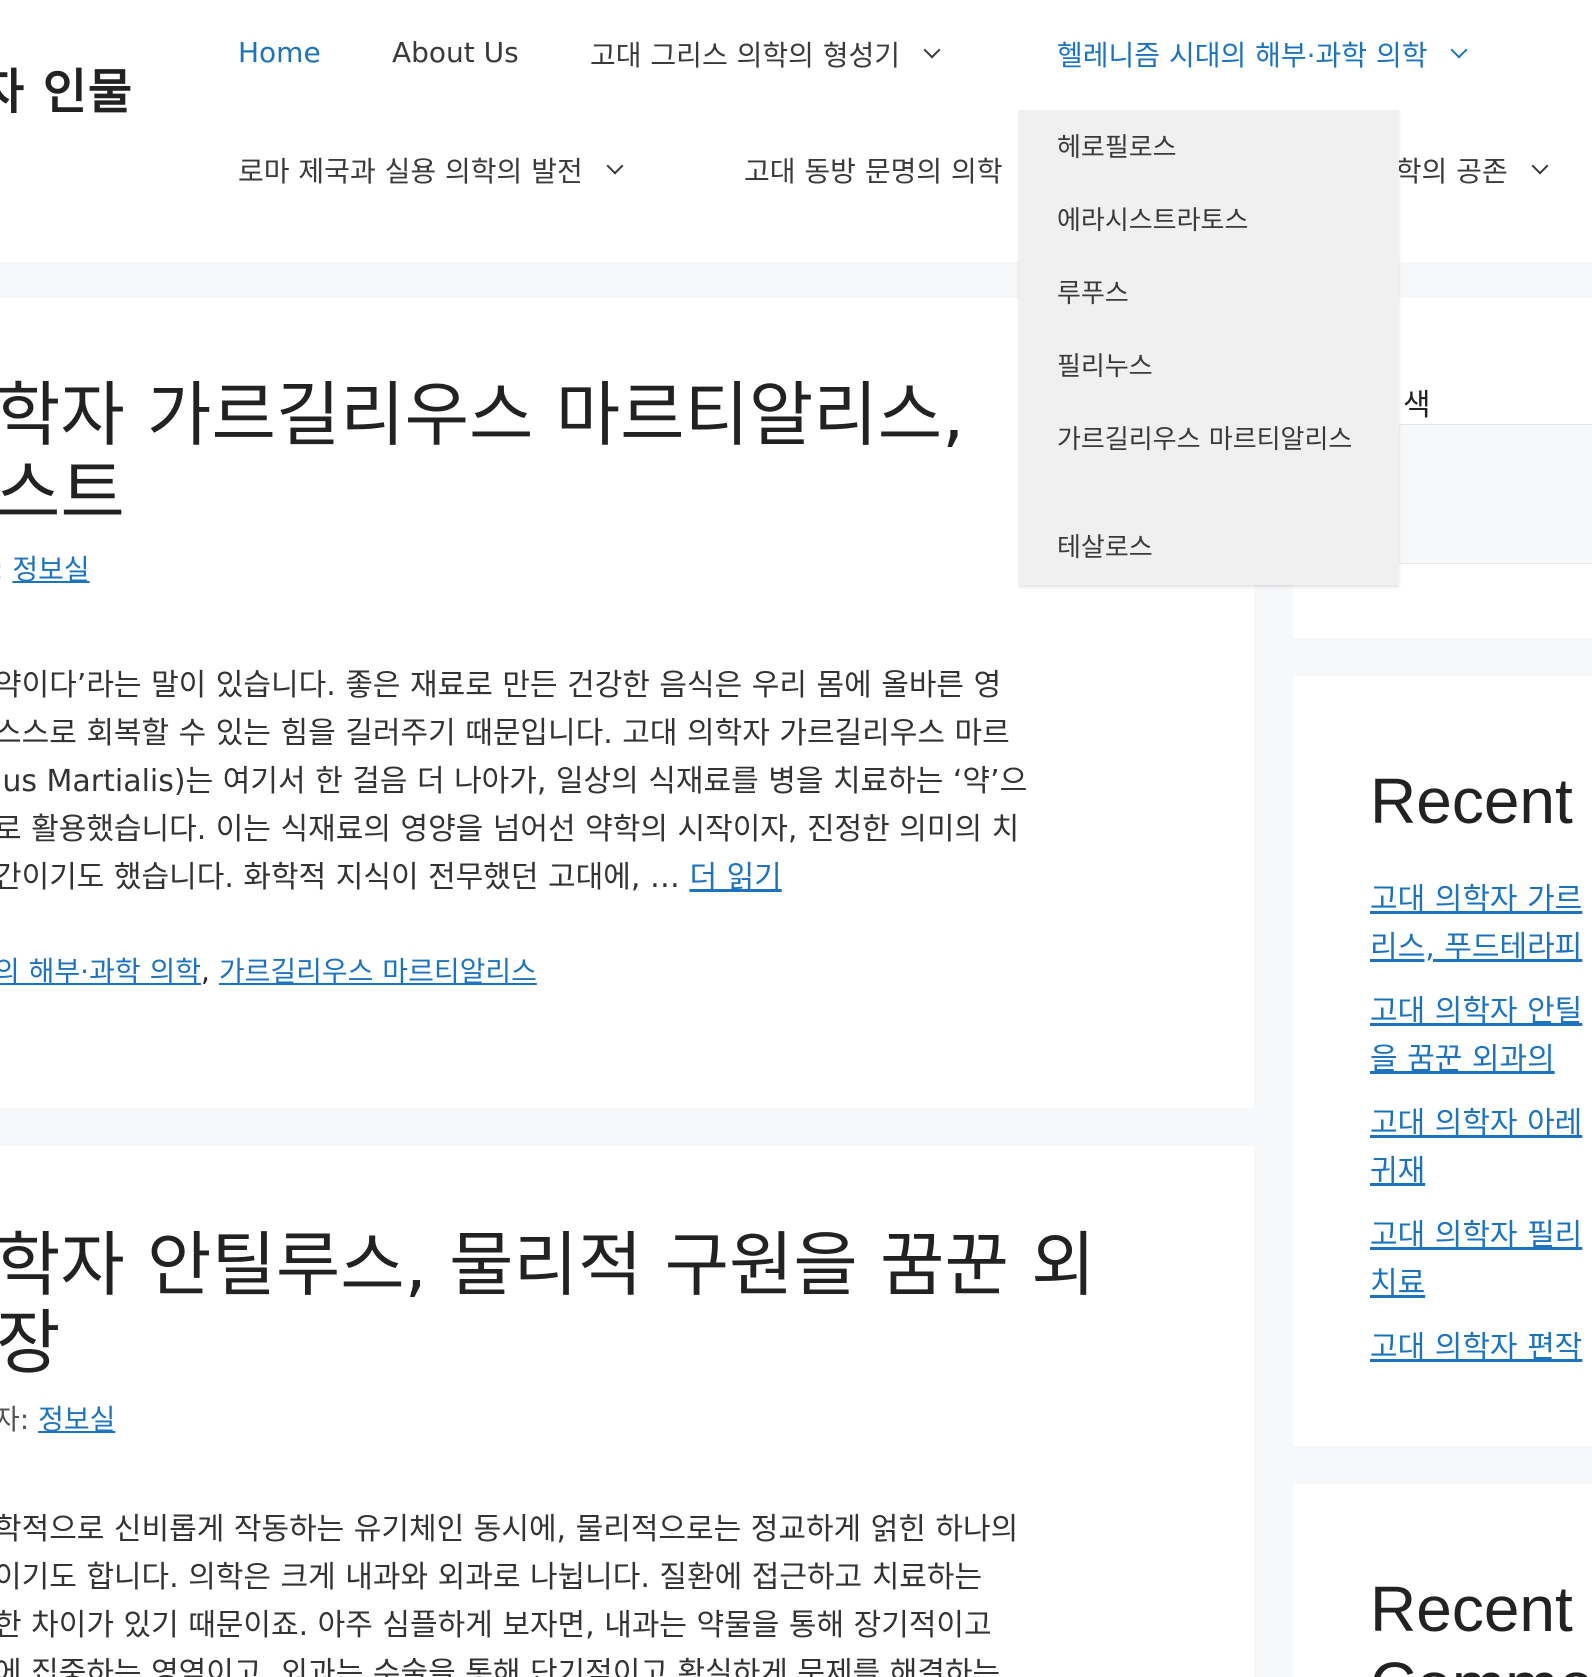 The height and width of the screenshot is (1677, 1592). Describe the element at coordinates (100, 971) in the screenshot. I see `category-link: 의 해부·과학 의학` at that location.